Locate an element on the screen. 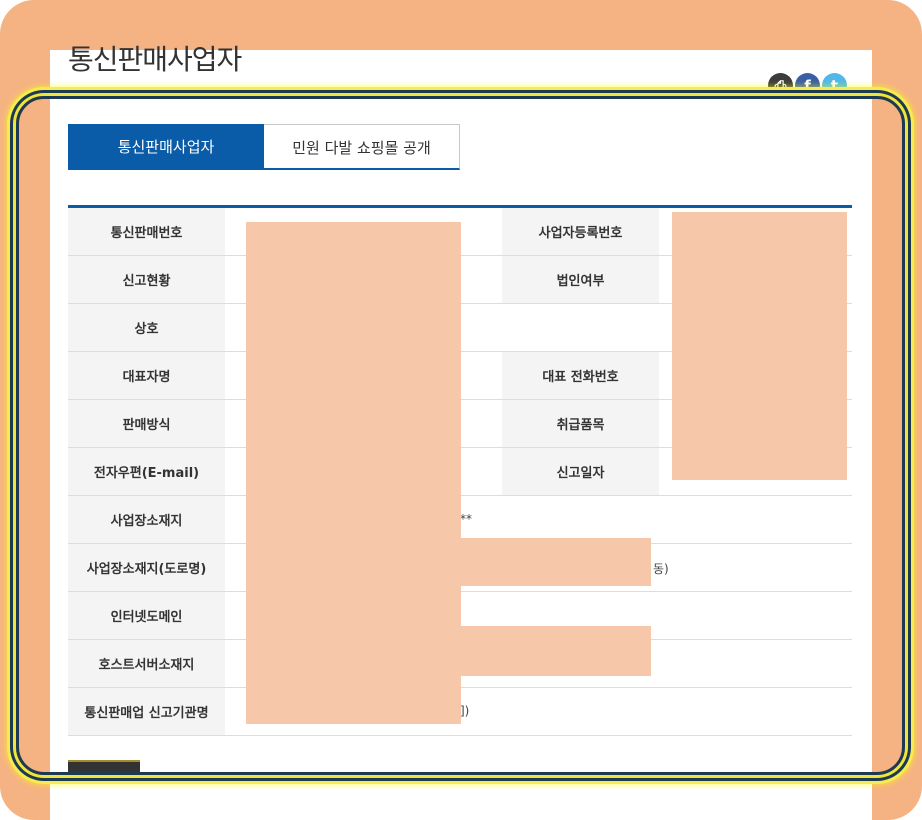 This screenshot has width=922, height=820. label-corporation-status: 법인여부 is located at coordinates (580, 279).